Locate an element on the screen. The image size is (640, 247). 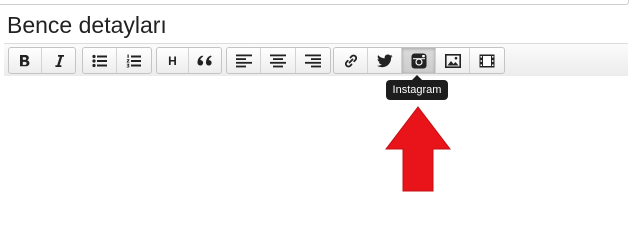
align-center-icon is located at coordinates (278, 61).